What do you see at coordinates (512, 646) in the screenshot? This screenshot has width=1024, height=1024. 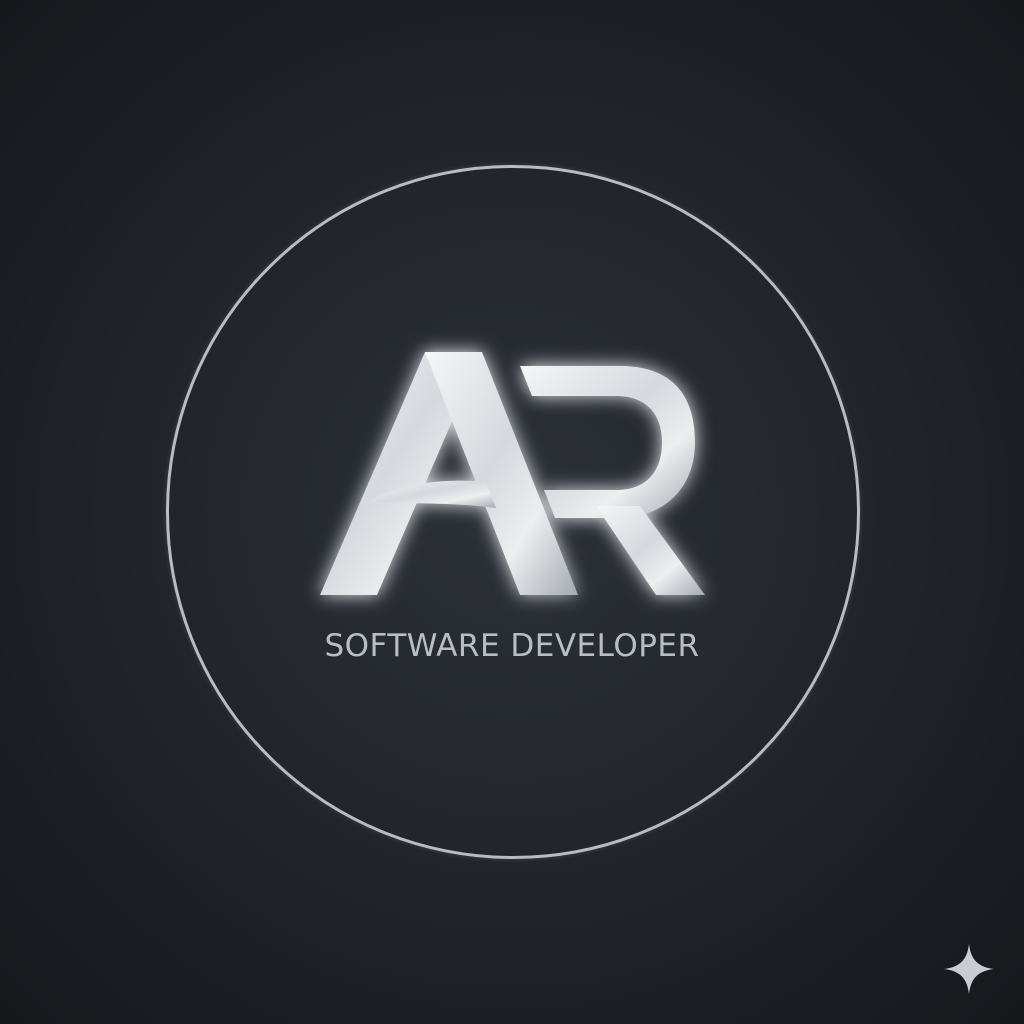 I see `tagline: SOFTWARE DEVELOPER` at bounding box center [512, 646].